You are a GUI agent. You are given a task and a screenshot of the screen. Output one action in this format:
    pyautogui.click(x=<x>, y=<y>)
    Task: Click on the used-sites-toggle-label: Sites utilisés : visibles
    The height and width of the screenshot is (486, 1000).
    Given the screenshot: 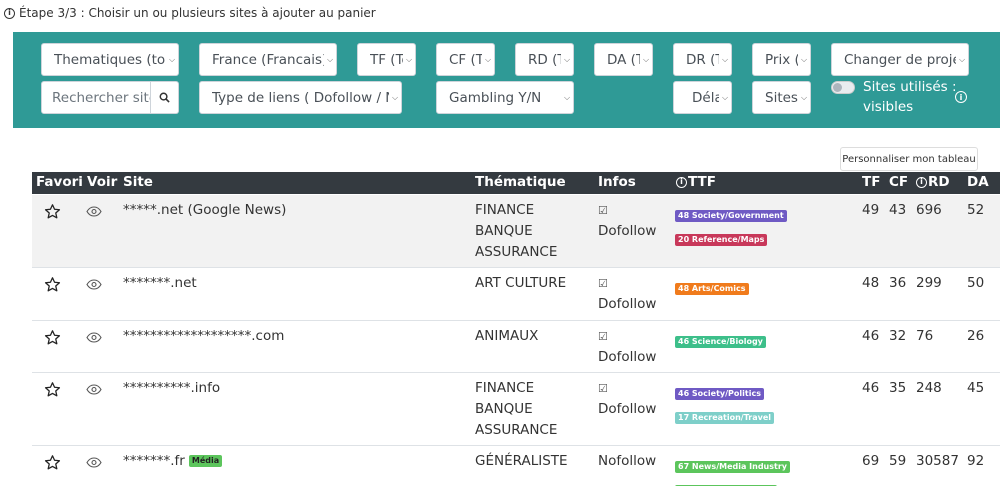 What is the action you would take?
    pyautogui.click(x=910, y=97)
    